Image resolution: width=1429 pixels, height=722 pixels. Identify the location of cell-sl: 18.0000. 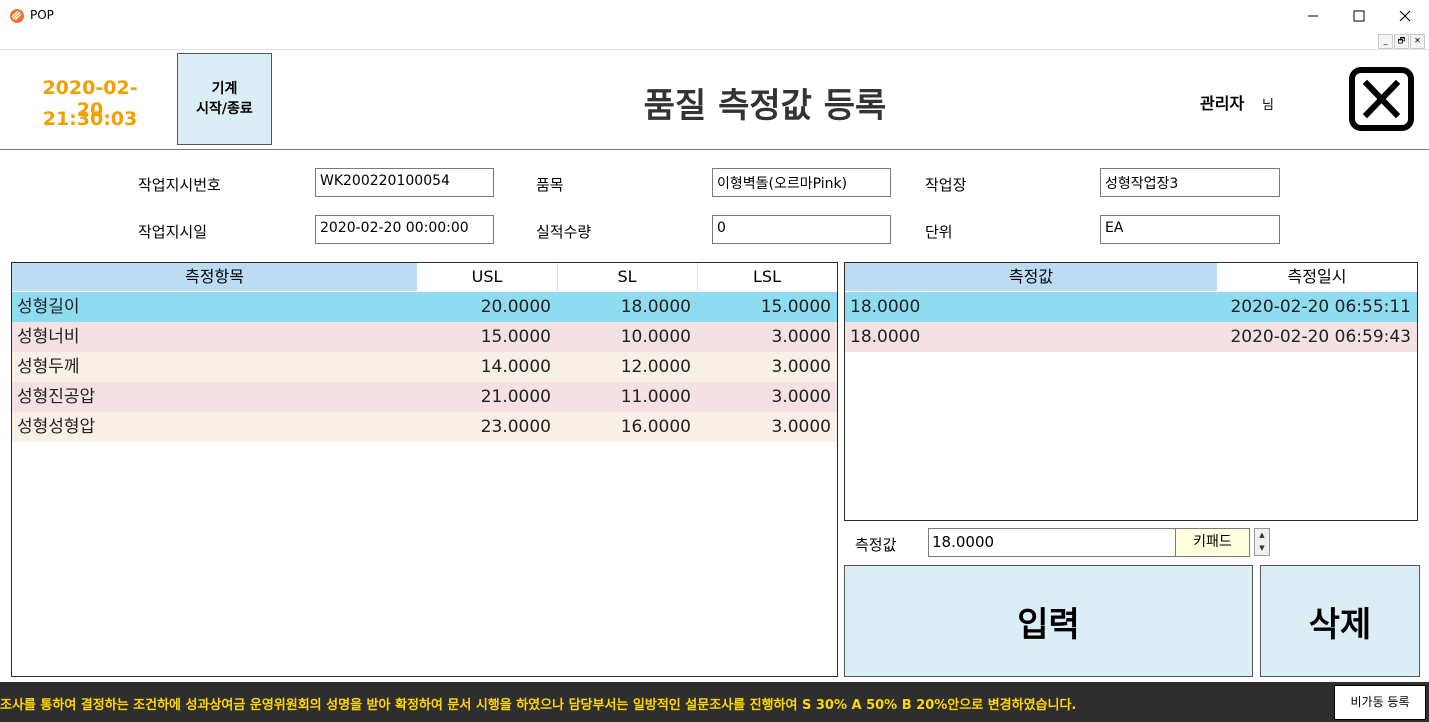
(655, 307).